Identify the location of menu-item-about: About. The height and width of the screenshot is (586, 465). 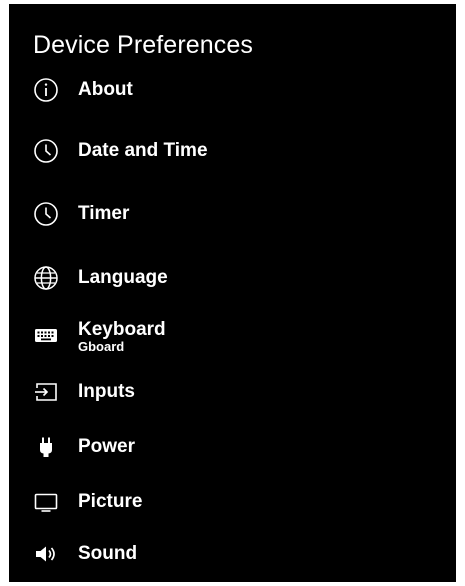
(229, 90).